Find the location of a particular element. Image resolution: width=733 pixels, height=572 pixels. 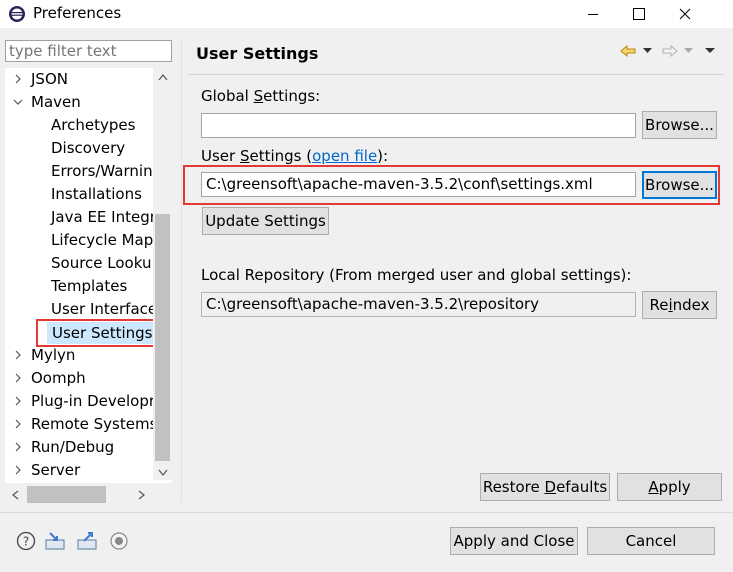

update-settings-button: Update Settings is located at coordinates (265, 221).